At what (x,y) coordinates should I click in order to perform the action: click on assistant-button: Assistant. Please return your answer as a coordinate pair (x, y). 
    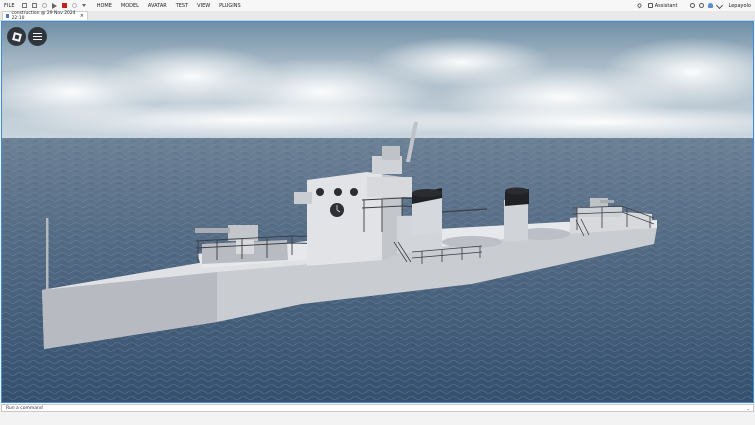
    Looking at the image, I should click on (666, 6).